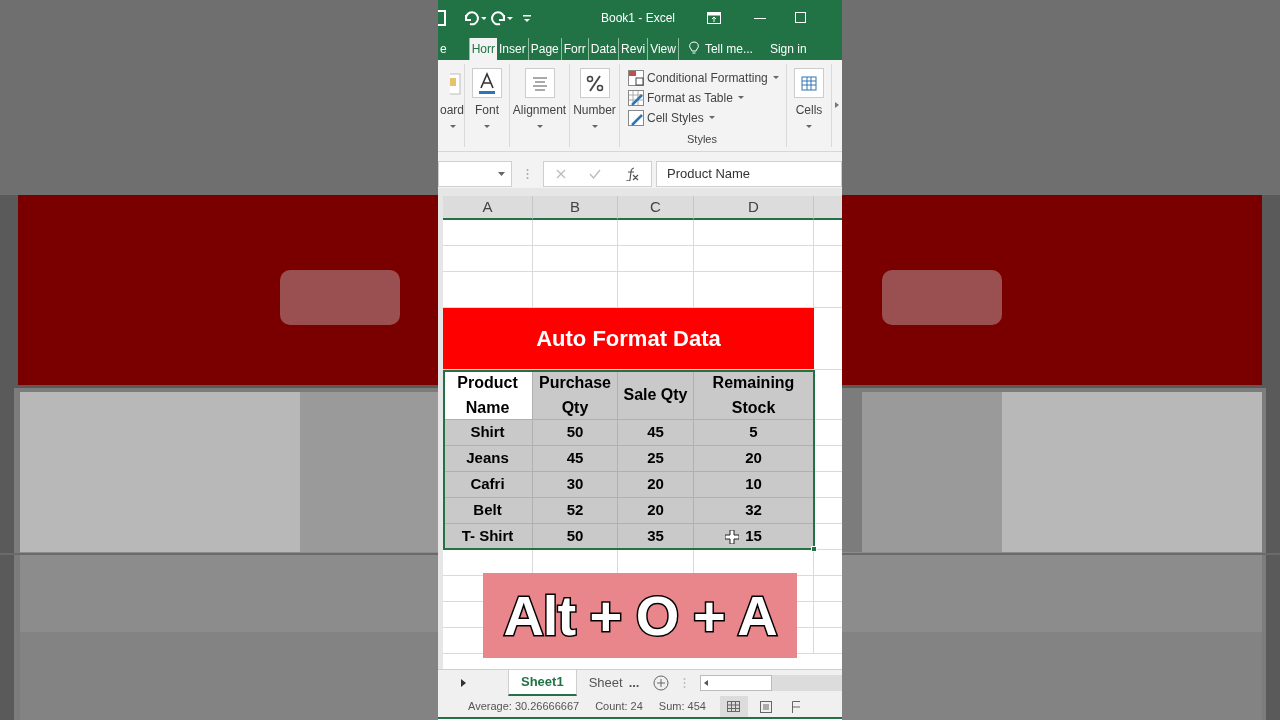  Describe the element at coordinates (636, 78) in the screenshot. I see `conditional-format-icon` at that location.